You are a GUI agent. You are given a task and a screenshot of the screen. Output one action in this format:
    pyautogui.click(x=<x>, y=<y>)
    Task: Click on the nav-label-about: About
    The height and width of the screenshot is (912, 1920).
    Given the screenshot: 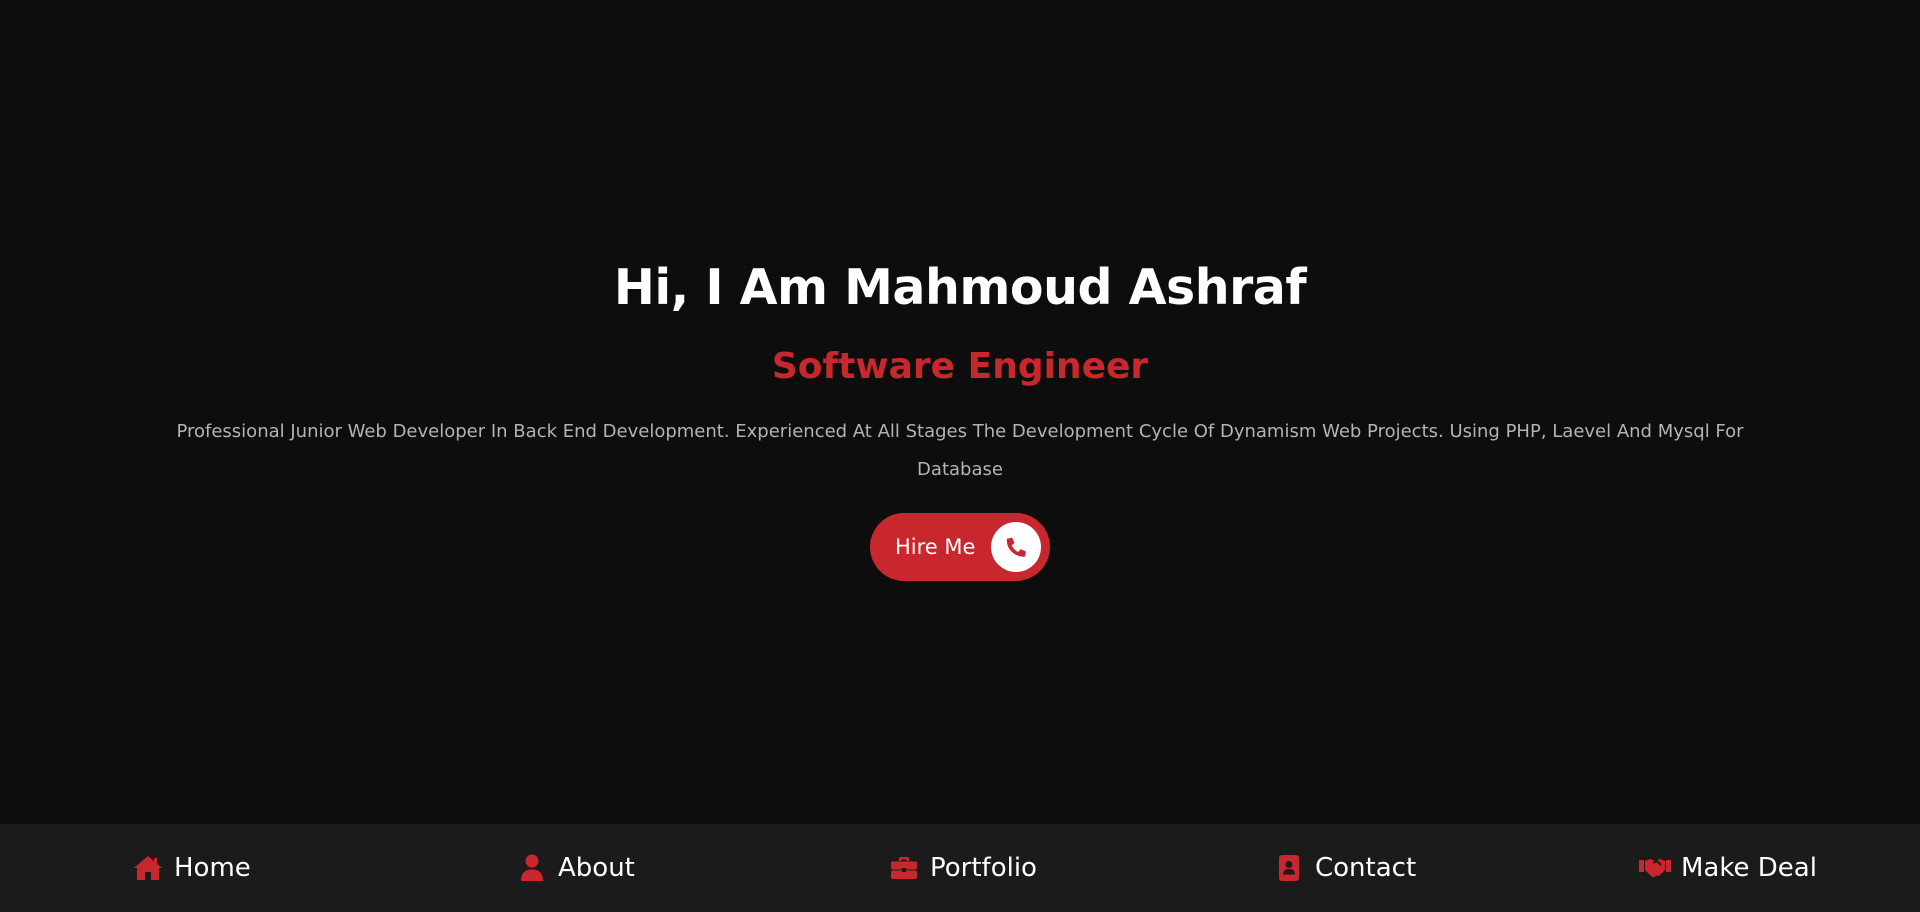 What is the action you would take?
    pyautogui.click(x=596, y=868)
    